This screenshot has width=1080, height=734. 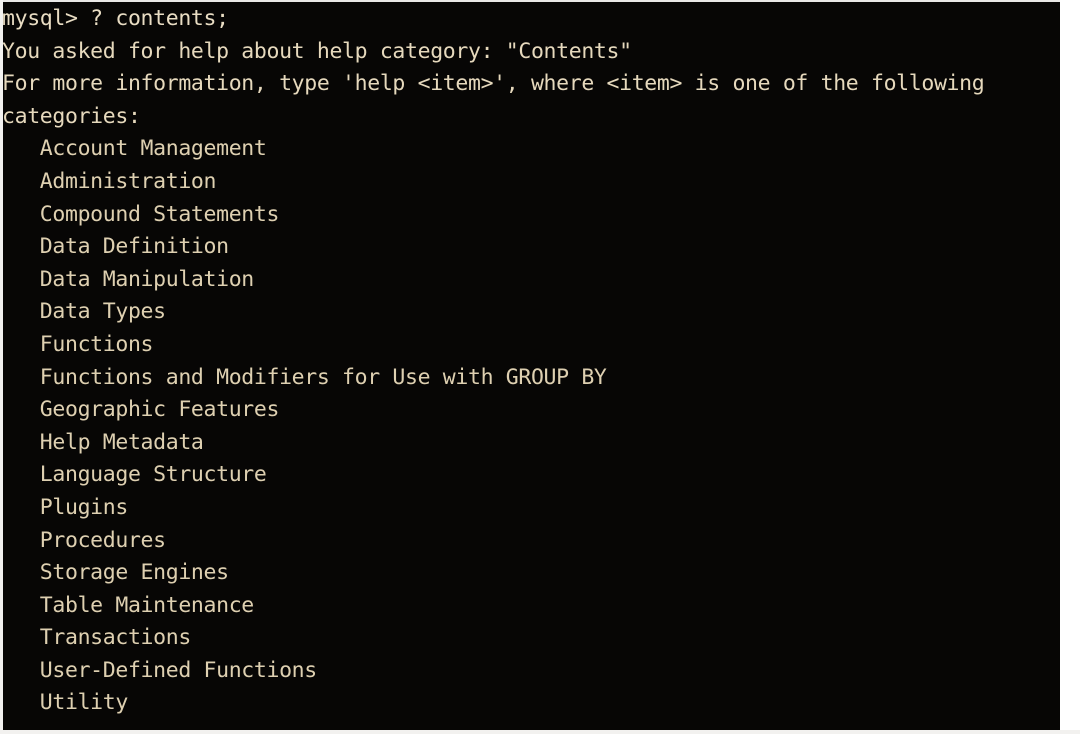 I want to click on help-category-item: Geographic Features, so click(x=141, y=410).